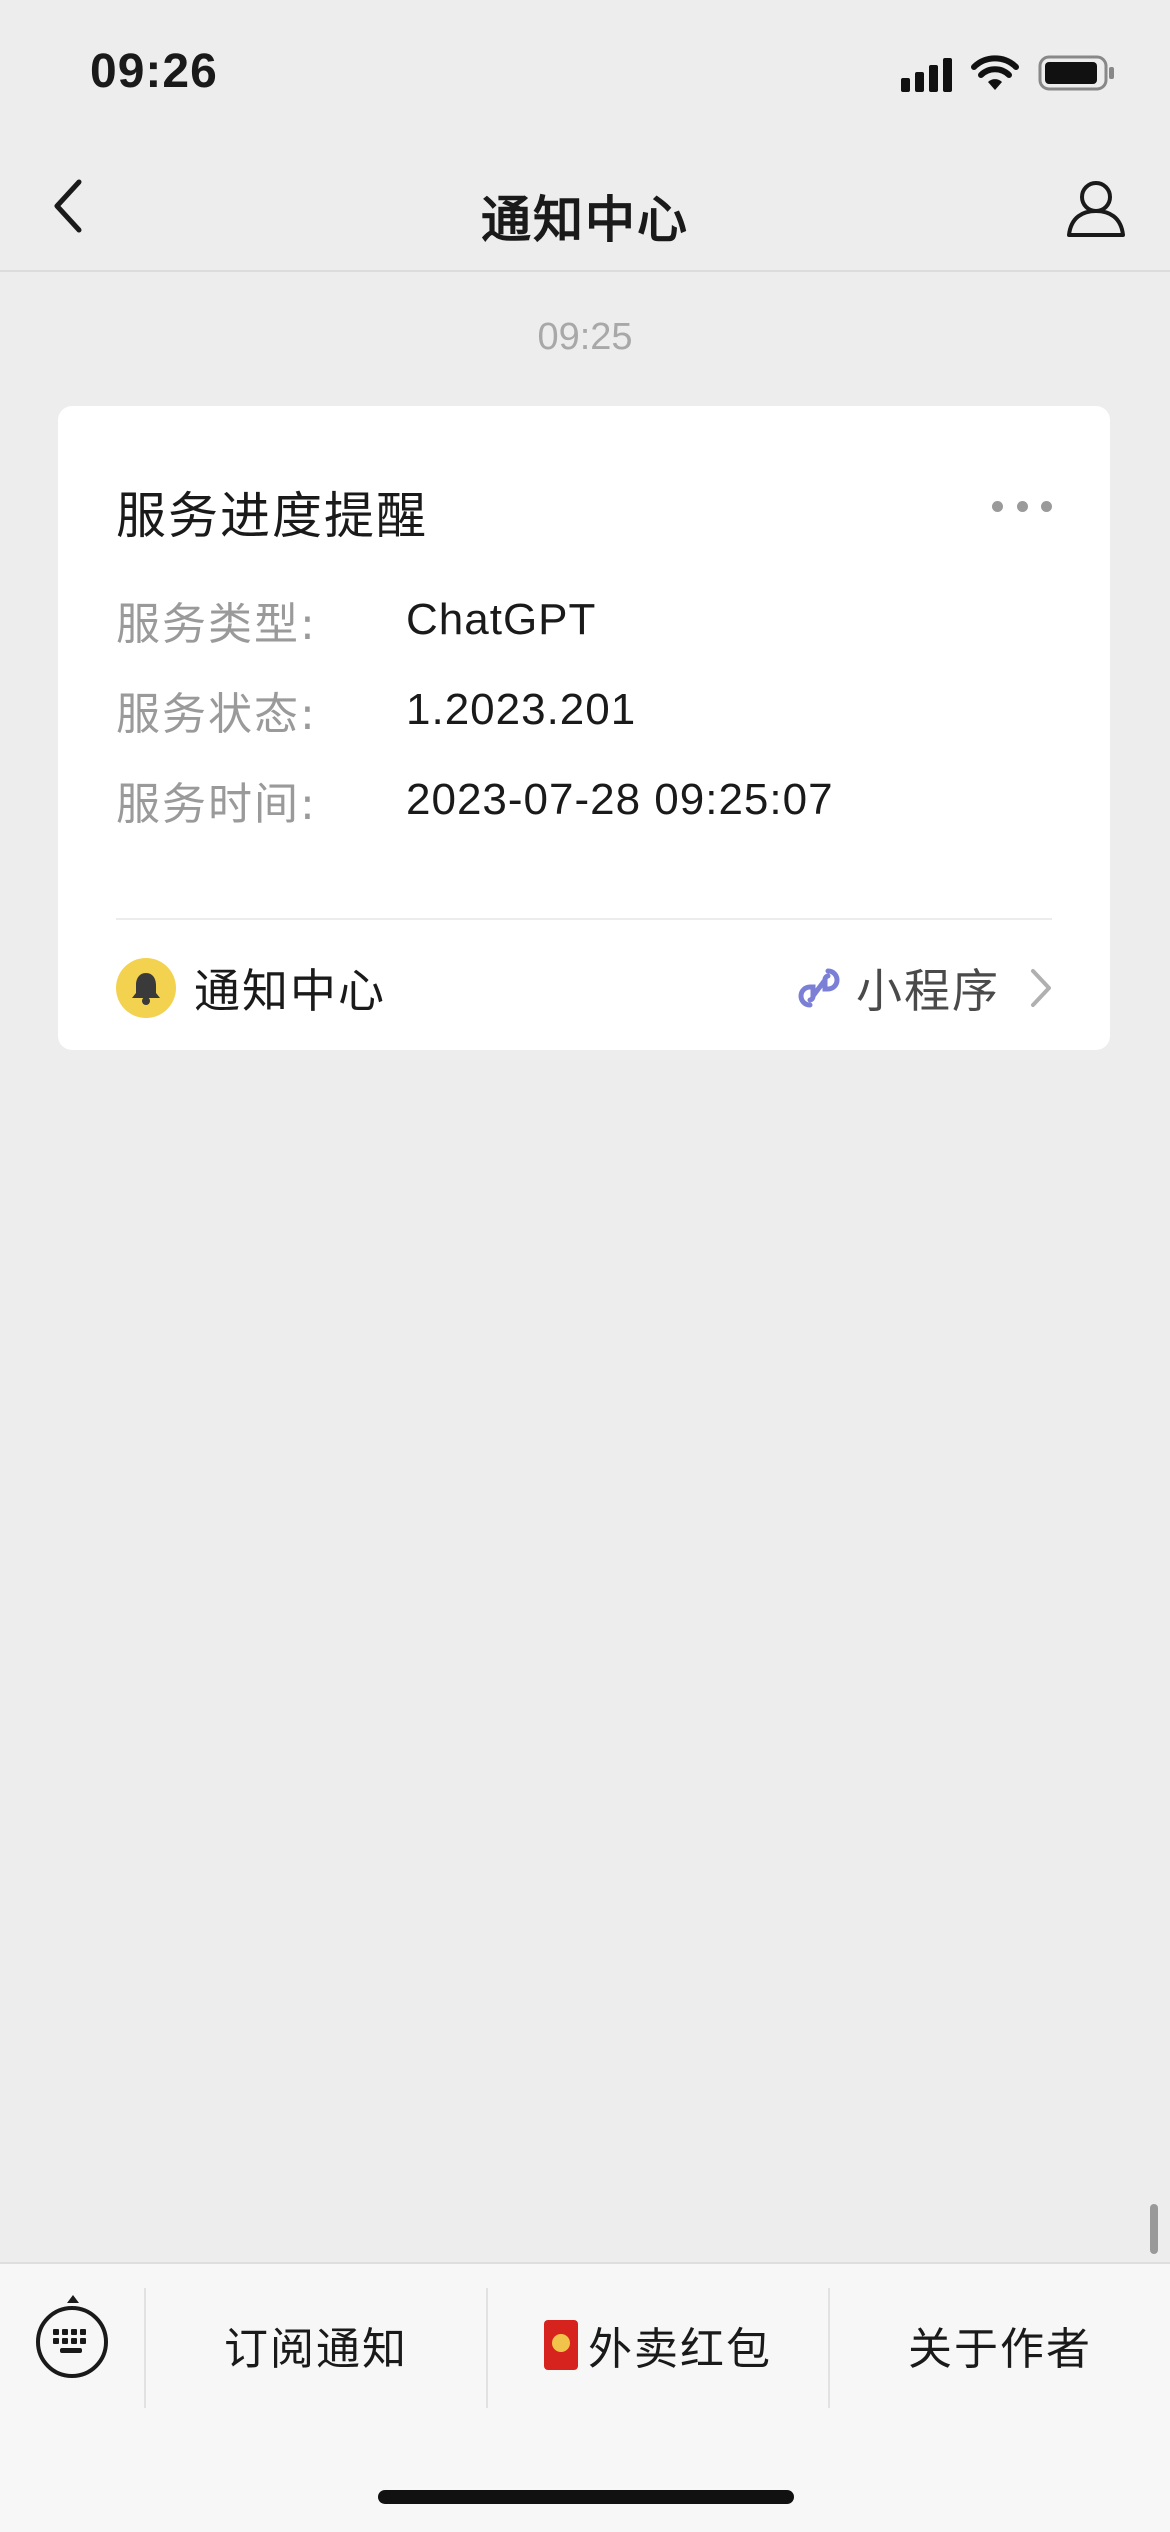 This screenshot has width=1170, height=2532. I want to click on field-row-service-type: 服务类型: ChatGPT, so click(356, 620).